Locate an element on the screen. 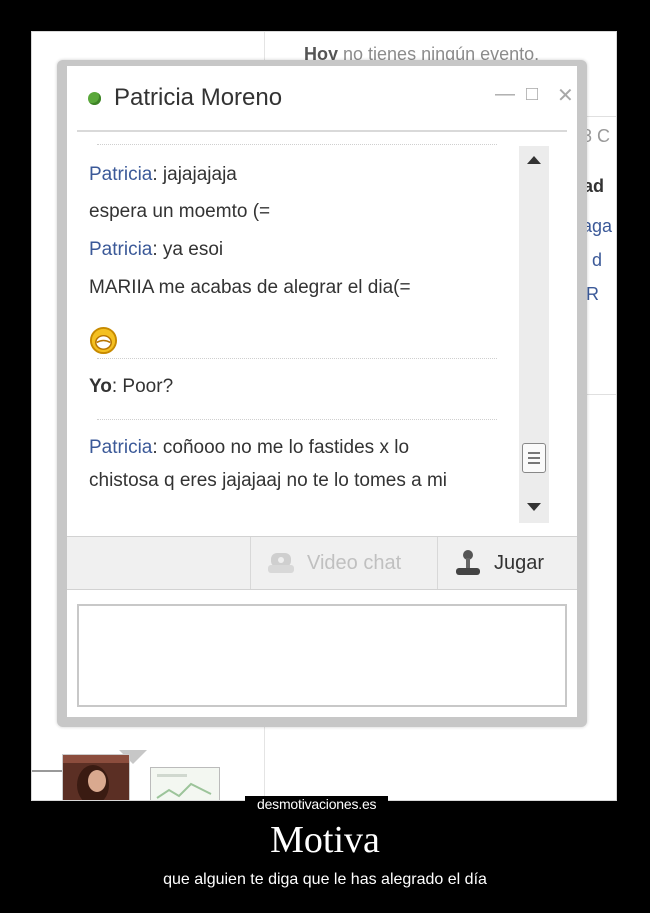  message-input-box is located at coordinates (323, 656).